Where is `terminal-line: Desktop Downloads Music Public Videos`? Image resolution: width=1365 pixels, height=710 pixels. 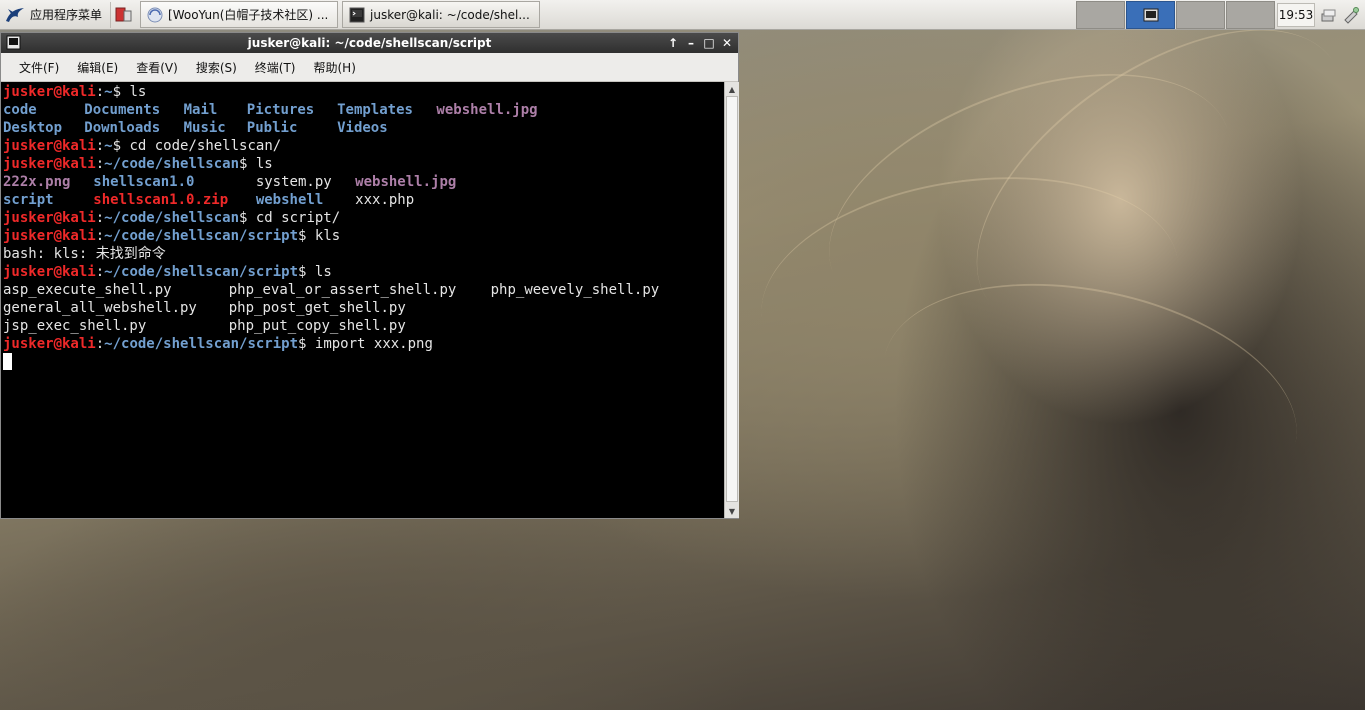 terminal-line: Desktop Downloads Music Public Videos is located at coordinates (363, 128).